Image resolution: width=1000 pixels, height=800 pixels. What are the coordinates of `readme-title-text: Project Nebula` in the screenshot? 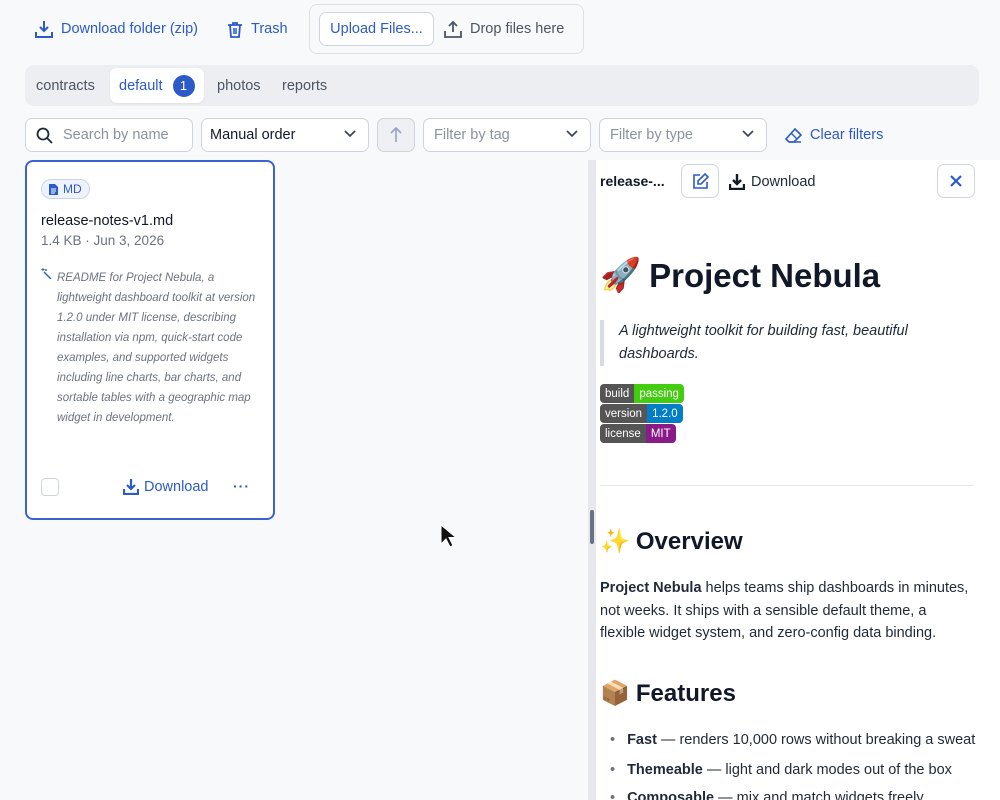 It's located at (765, 275).